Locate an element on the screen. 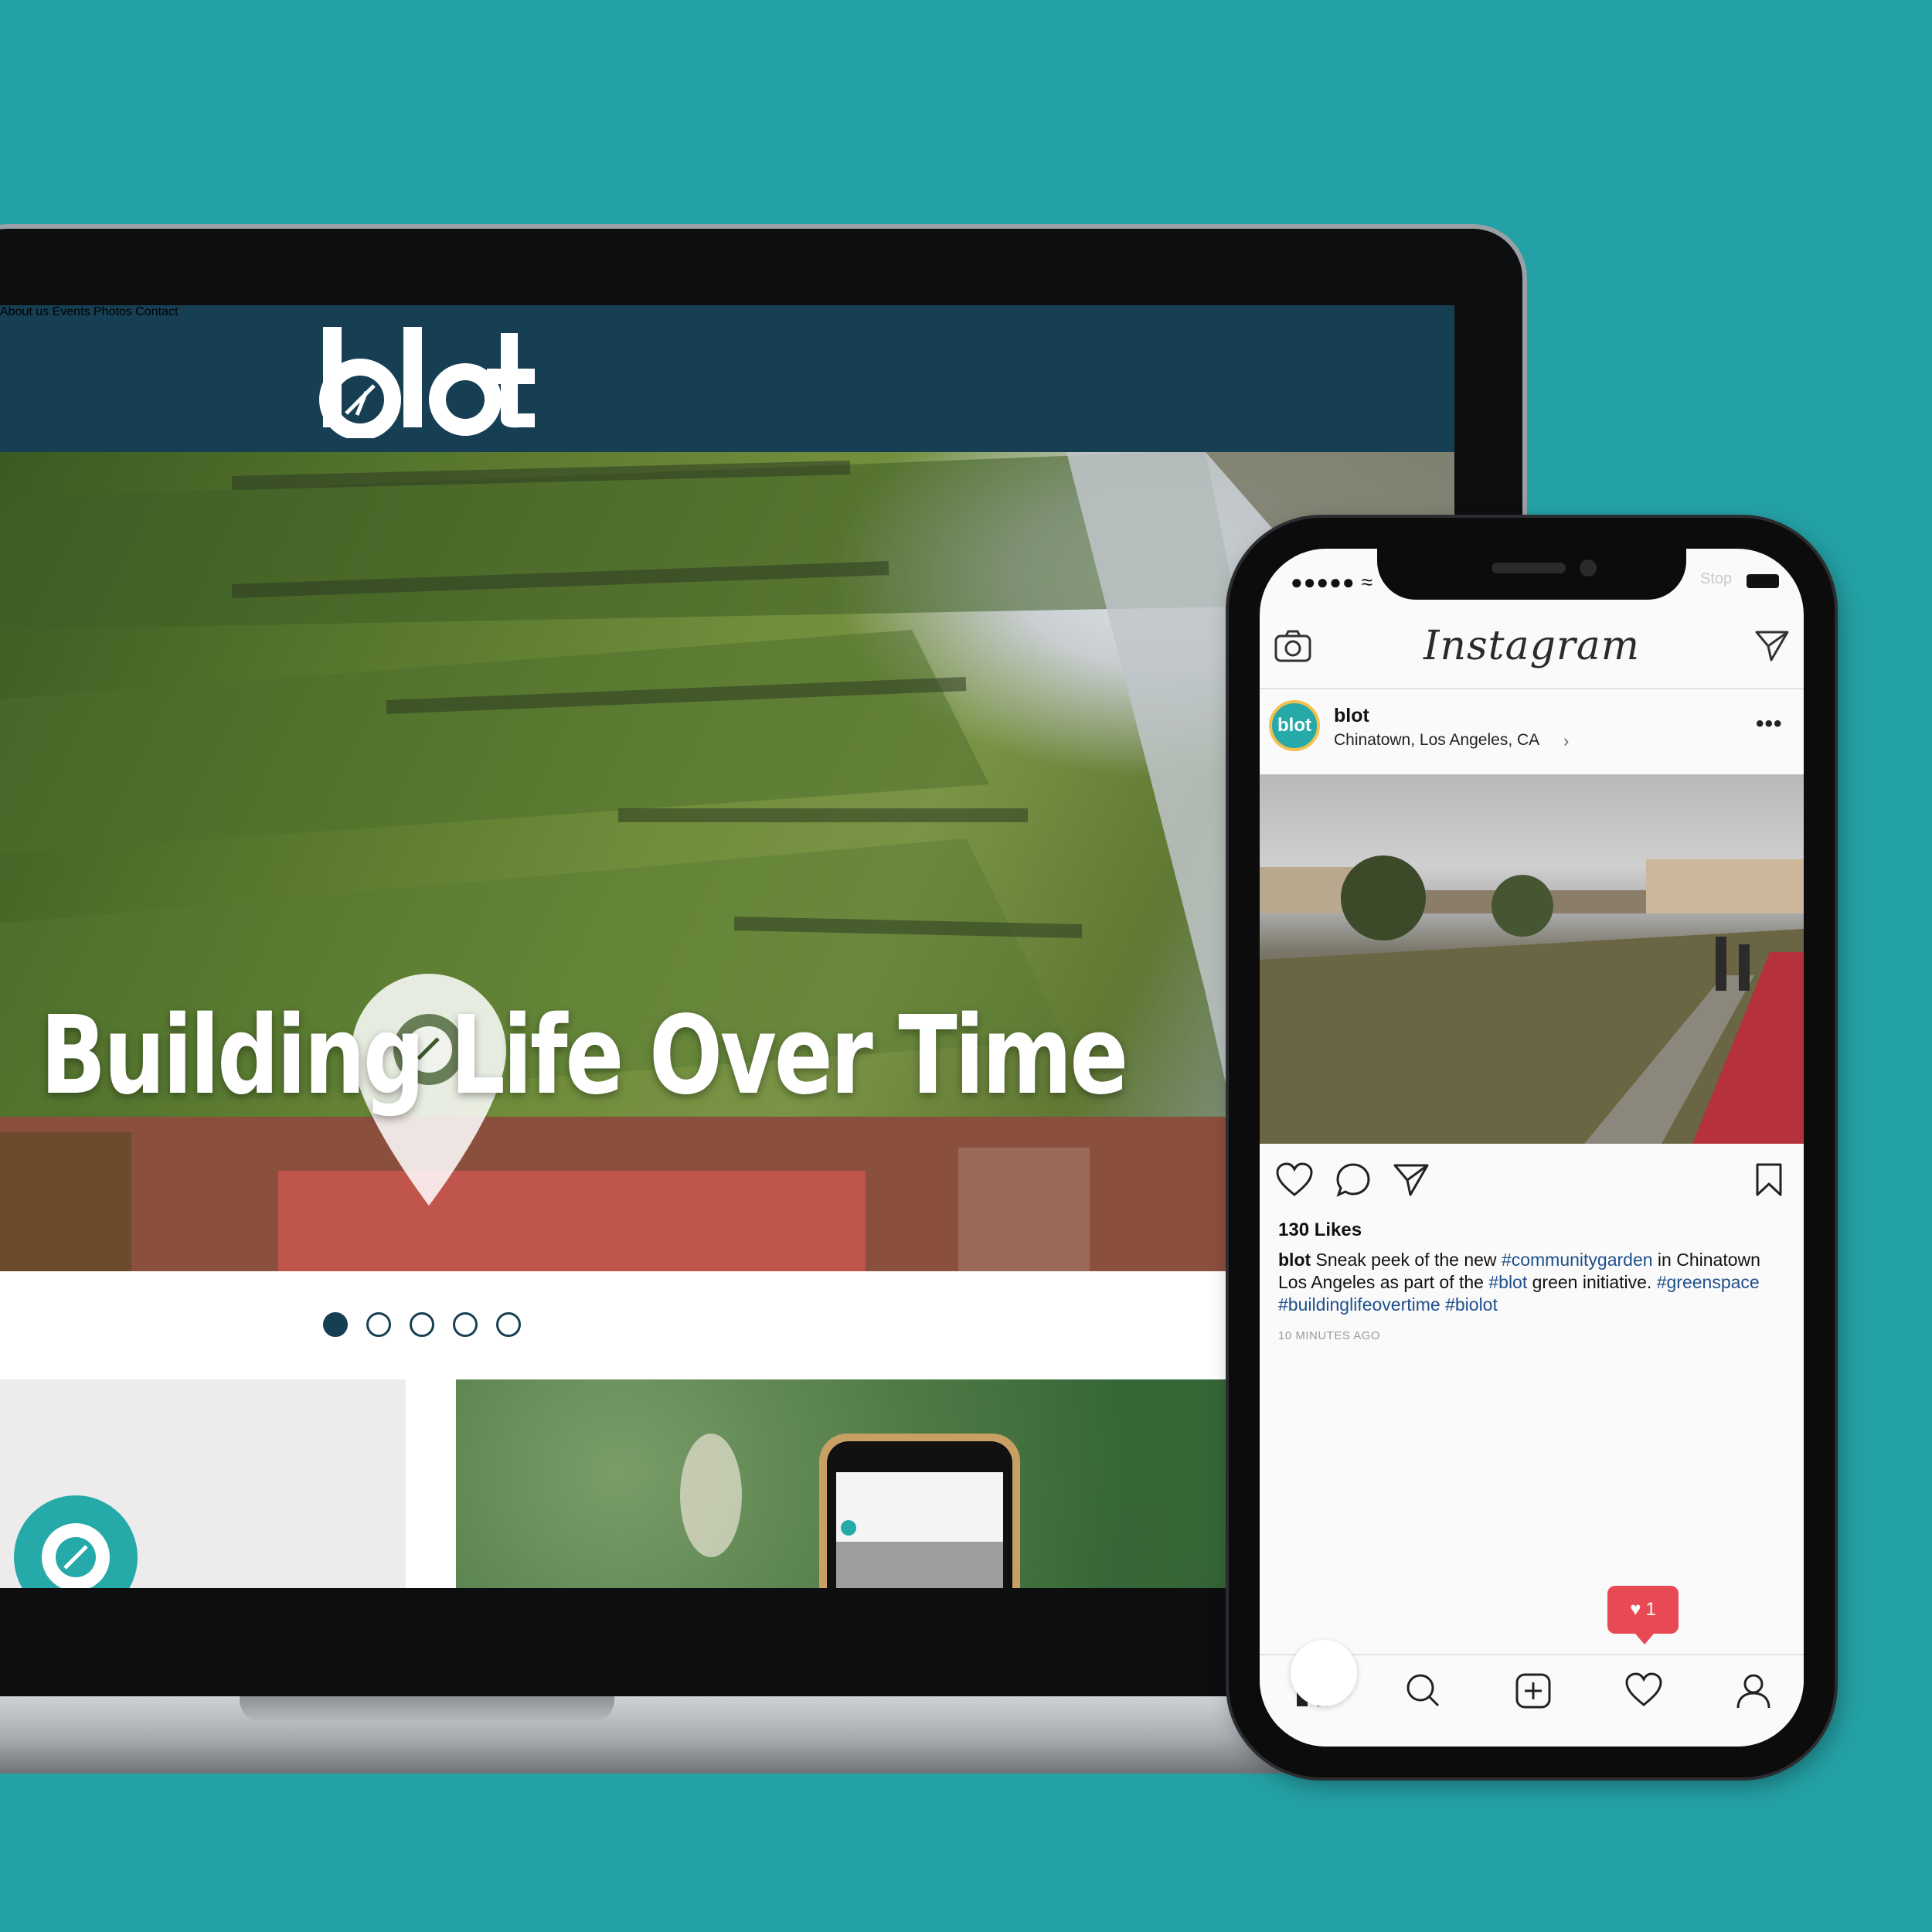  front-camera is located at coordinates (1588, 568).